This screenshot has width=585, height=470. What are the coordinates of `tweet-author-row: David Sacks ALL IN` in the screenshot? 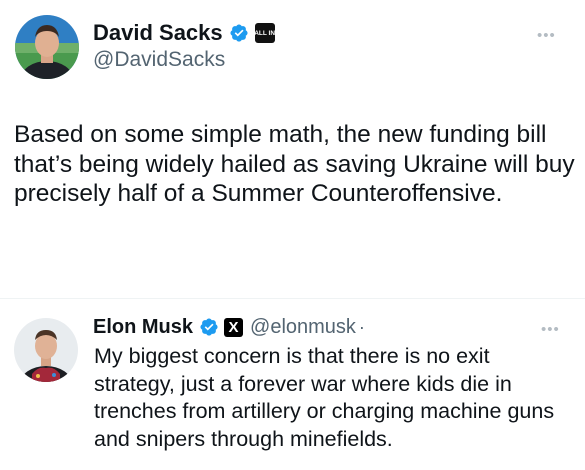 It's located at (184, 33).